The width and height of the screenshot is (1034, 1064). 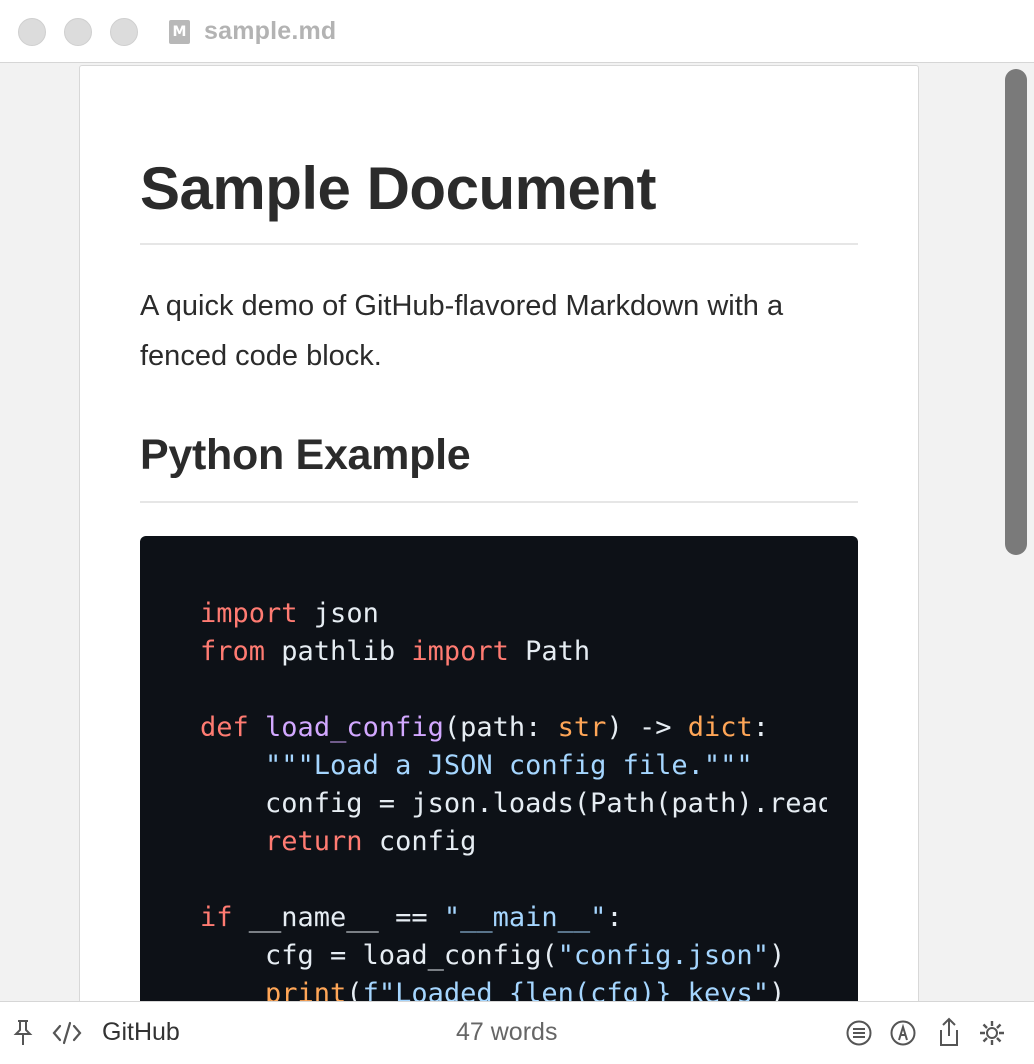 What do you see at coordinates (32, 32) in the screenshot?
I see `close-window-button` at bounding box center [32, 32].